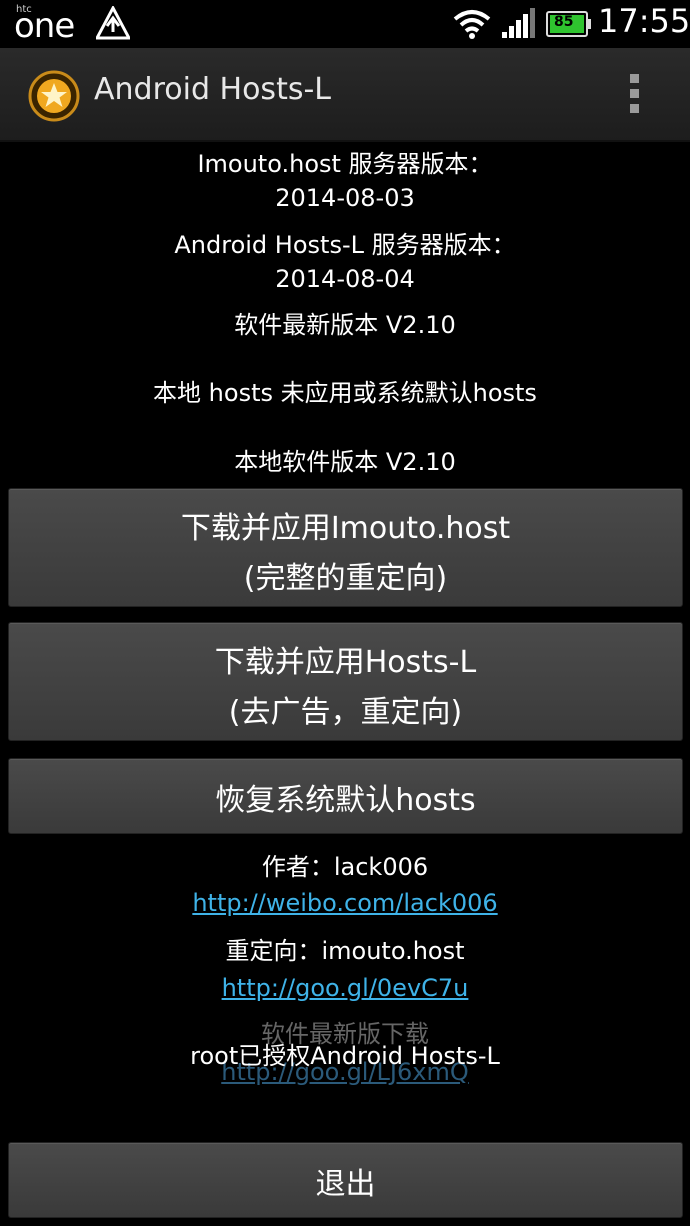 This screenshot has width=690, height=1226. What do you see at coordinates (345, 800) in the screenshot?
I see `restore-hosts-label: 恢复系统默认hosts` at bounding box center [345, 800].